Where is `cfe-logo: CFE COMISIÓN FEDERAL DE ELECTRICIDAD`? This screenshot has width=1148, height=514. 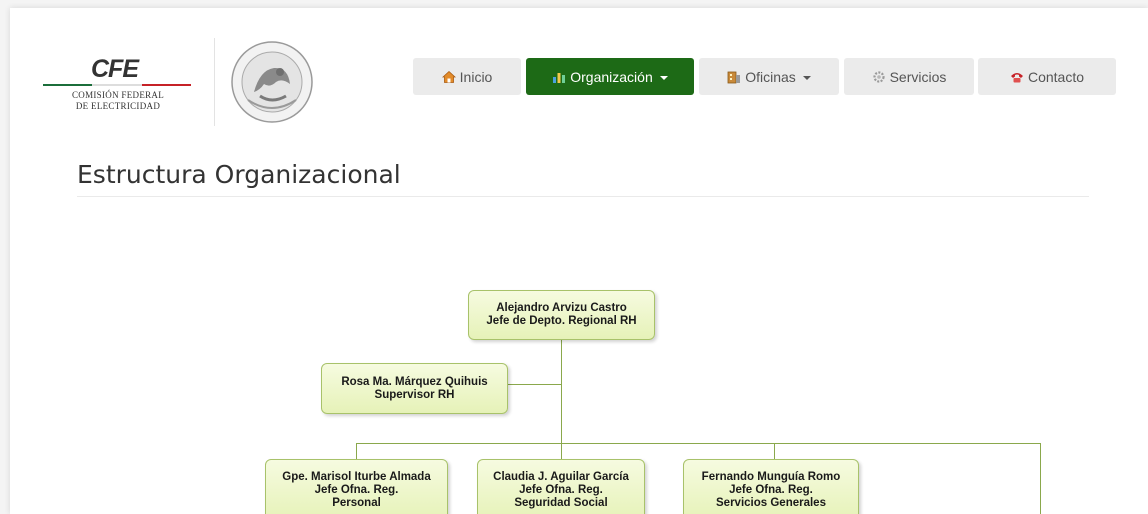 cfe-logo: CFE COMISIÓN FEDERAL DE ELECTRICIDAD is located at coordinates (118, 90).